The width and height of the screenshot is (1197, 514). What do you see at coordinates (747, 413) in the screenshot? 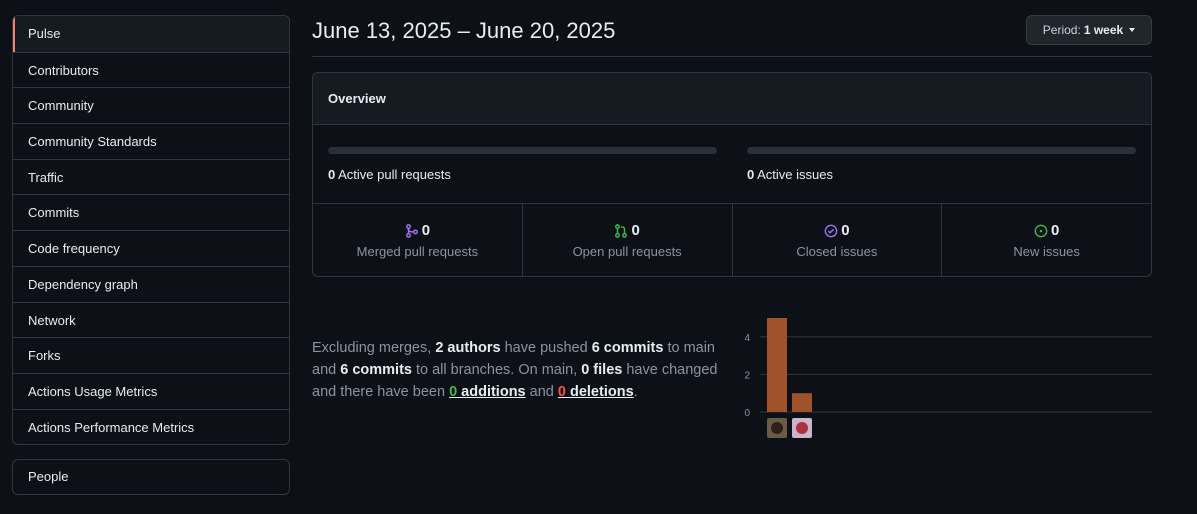
I see `y-tick-label: 0` at bounding box center [747, 413].